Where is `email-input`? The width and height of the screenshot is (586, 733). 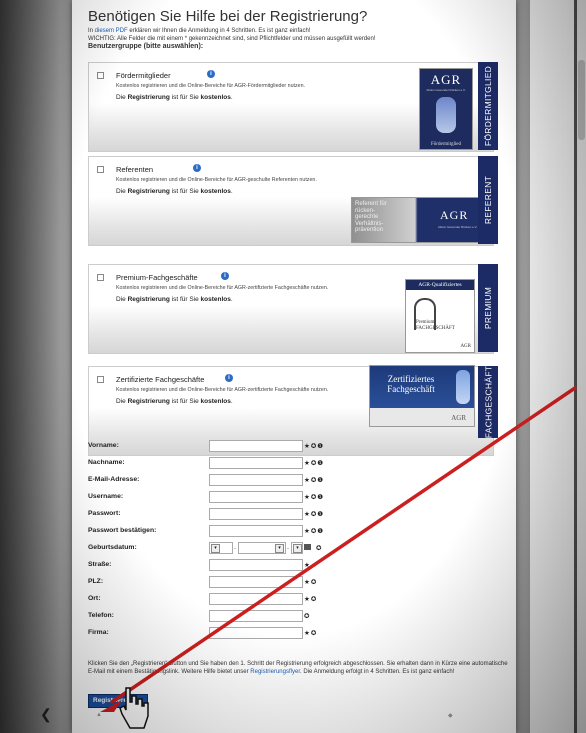
email-input is located at coordinates (256, 480).